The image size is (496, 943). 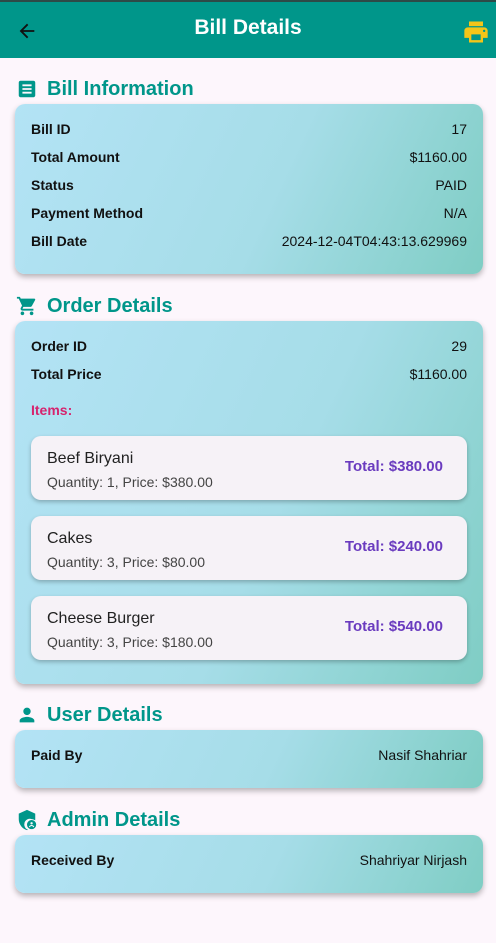 I want to click on row-value: PAID, so click(x=451, y=185).